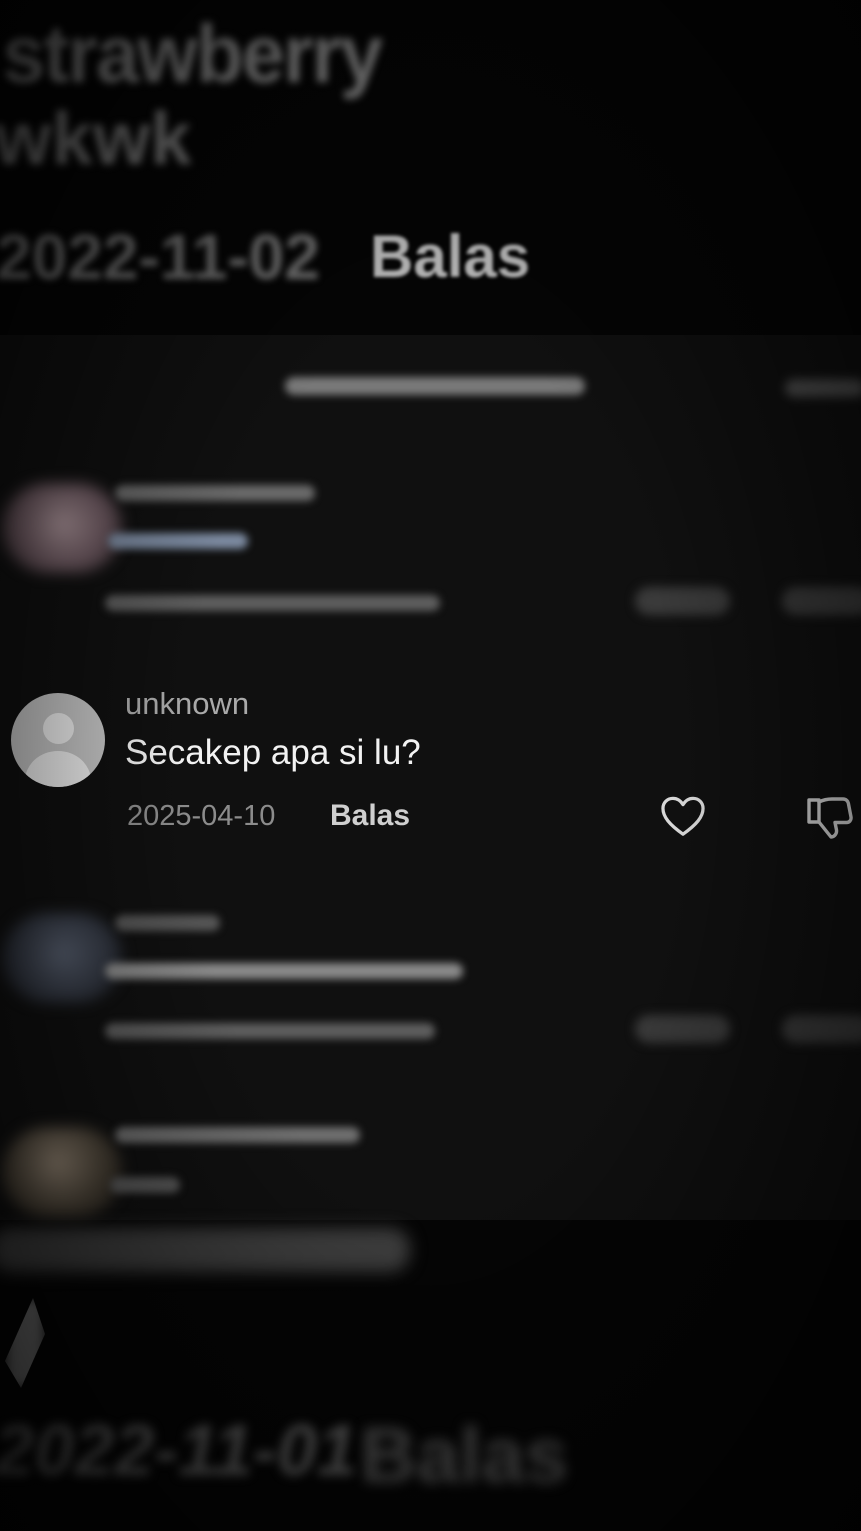  What do you see at coordinates (58, 740) in the screenshot?
I see `default-avatar-icon` at bounding box center [58, 740].